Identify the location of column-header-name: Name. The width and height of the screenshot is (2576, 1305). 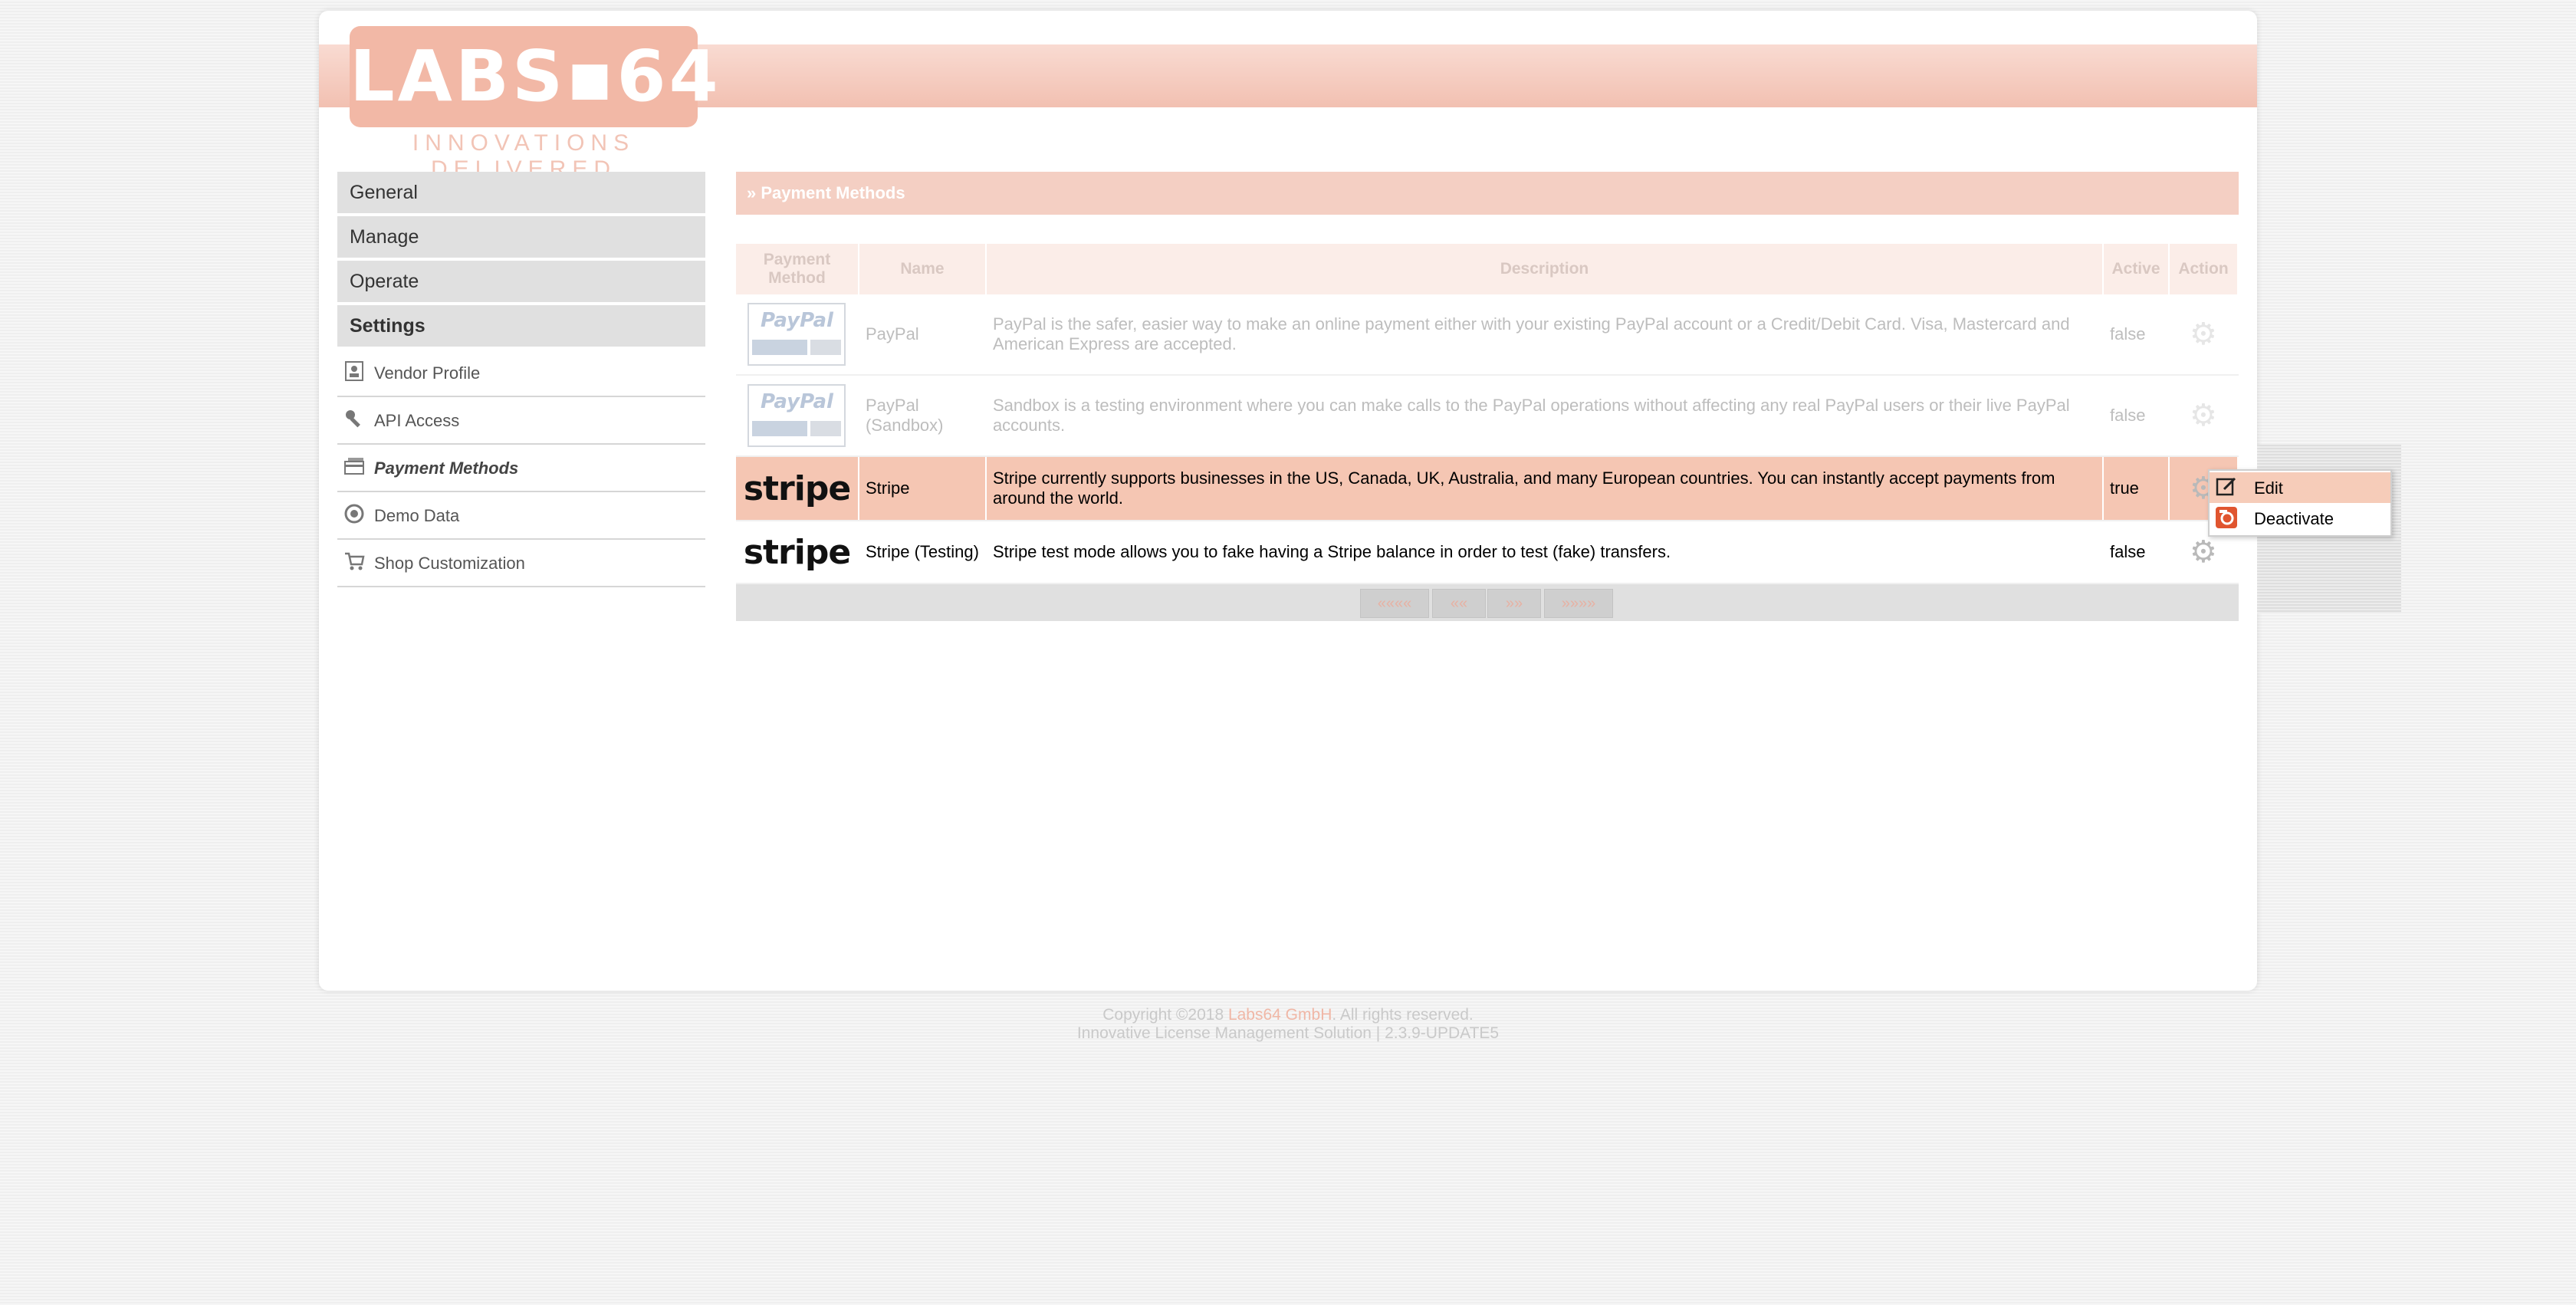
(923, 269).